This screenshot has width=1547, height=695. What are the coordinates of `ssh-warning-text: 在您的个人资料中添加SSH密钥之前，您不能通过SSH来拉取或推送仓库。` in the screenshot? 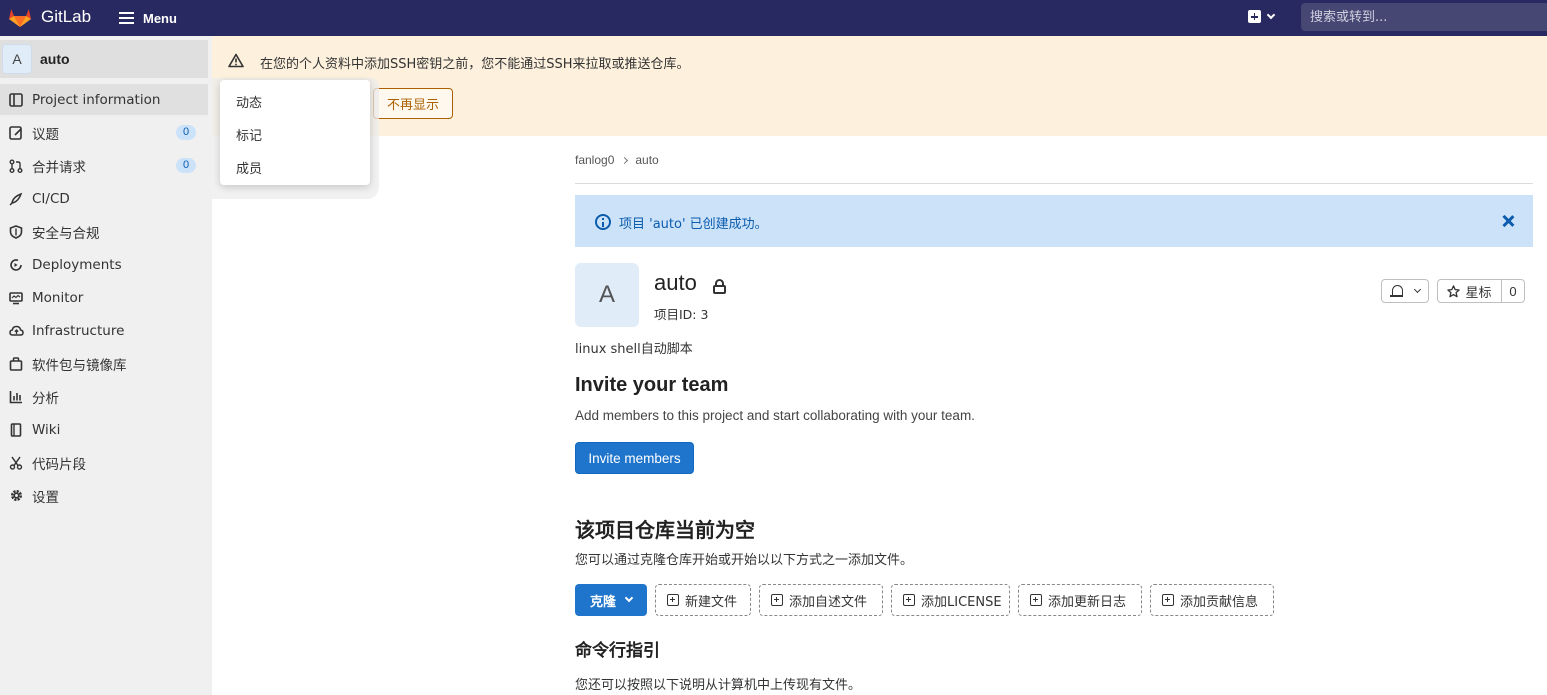 It's located at (475, 64).